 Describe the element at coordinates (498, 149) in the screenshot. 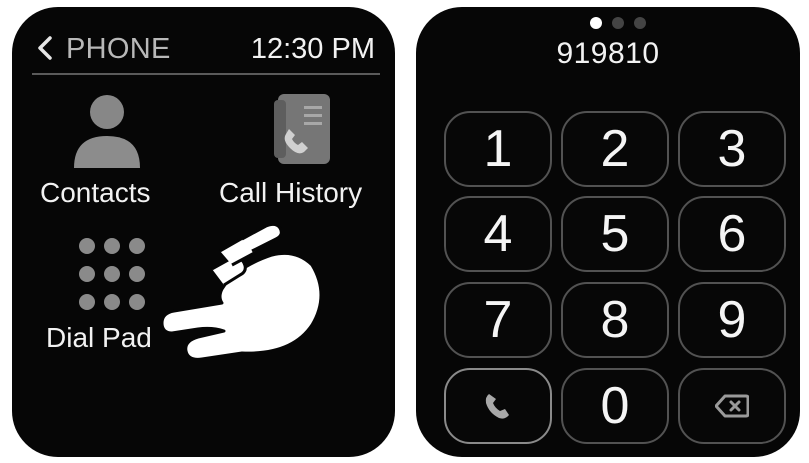

I see `key-1: 1` at that location.